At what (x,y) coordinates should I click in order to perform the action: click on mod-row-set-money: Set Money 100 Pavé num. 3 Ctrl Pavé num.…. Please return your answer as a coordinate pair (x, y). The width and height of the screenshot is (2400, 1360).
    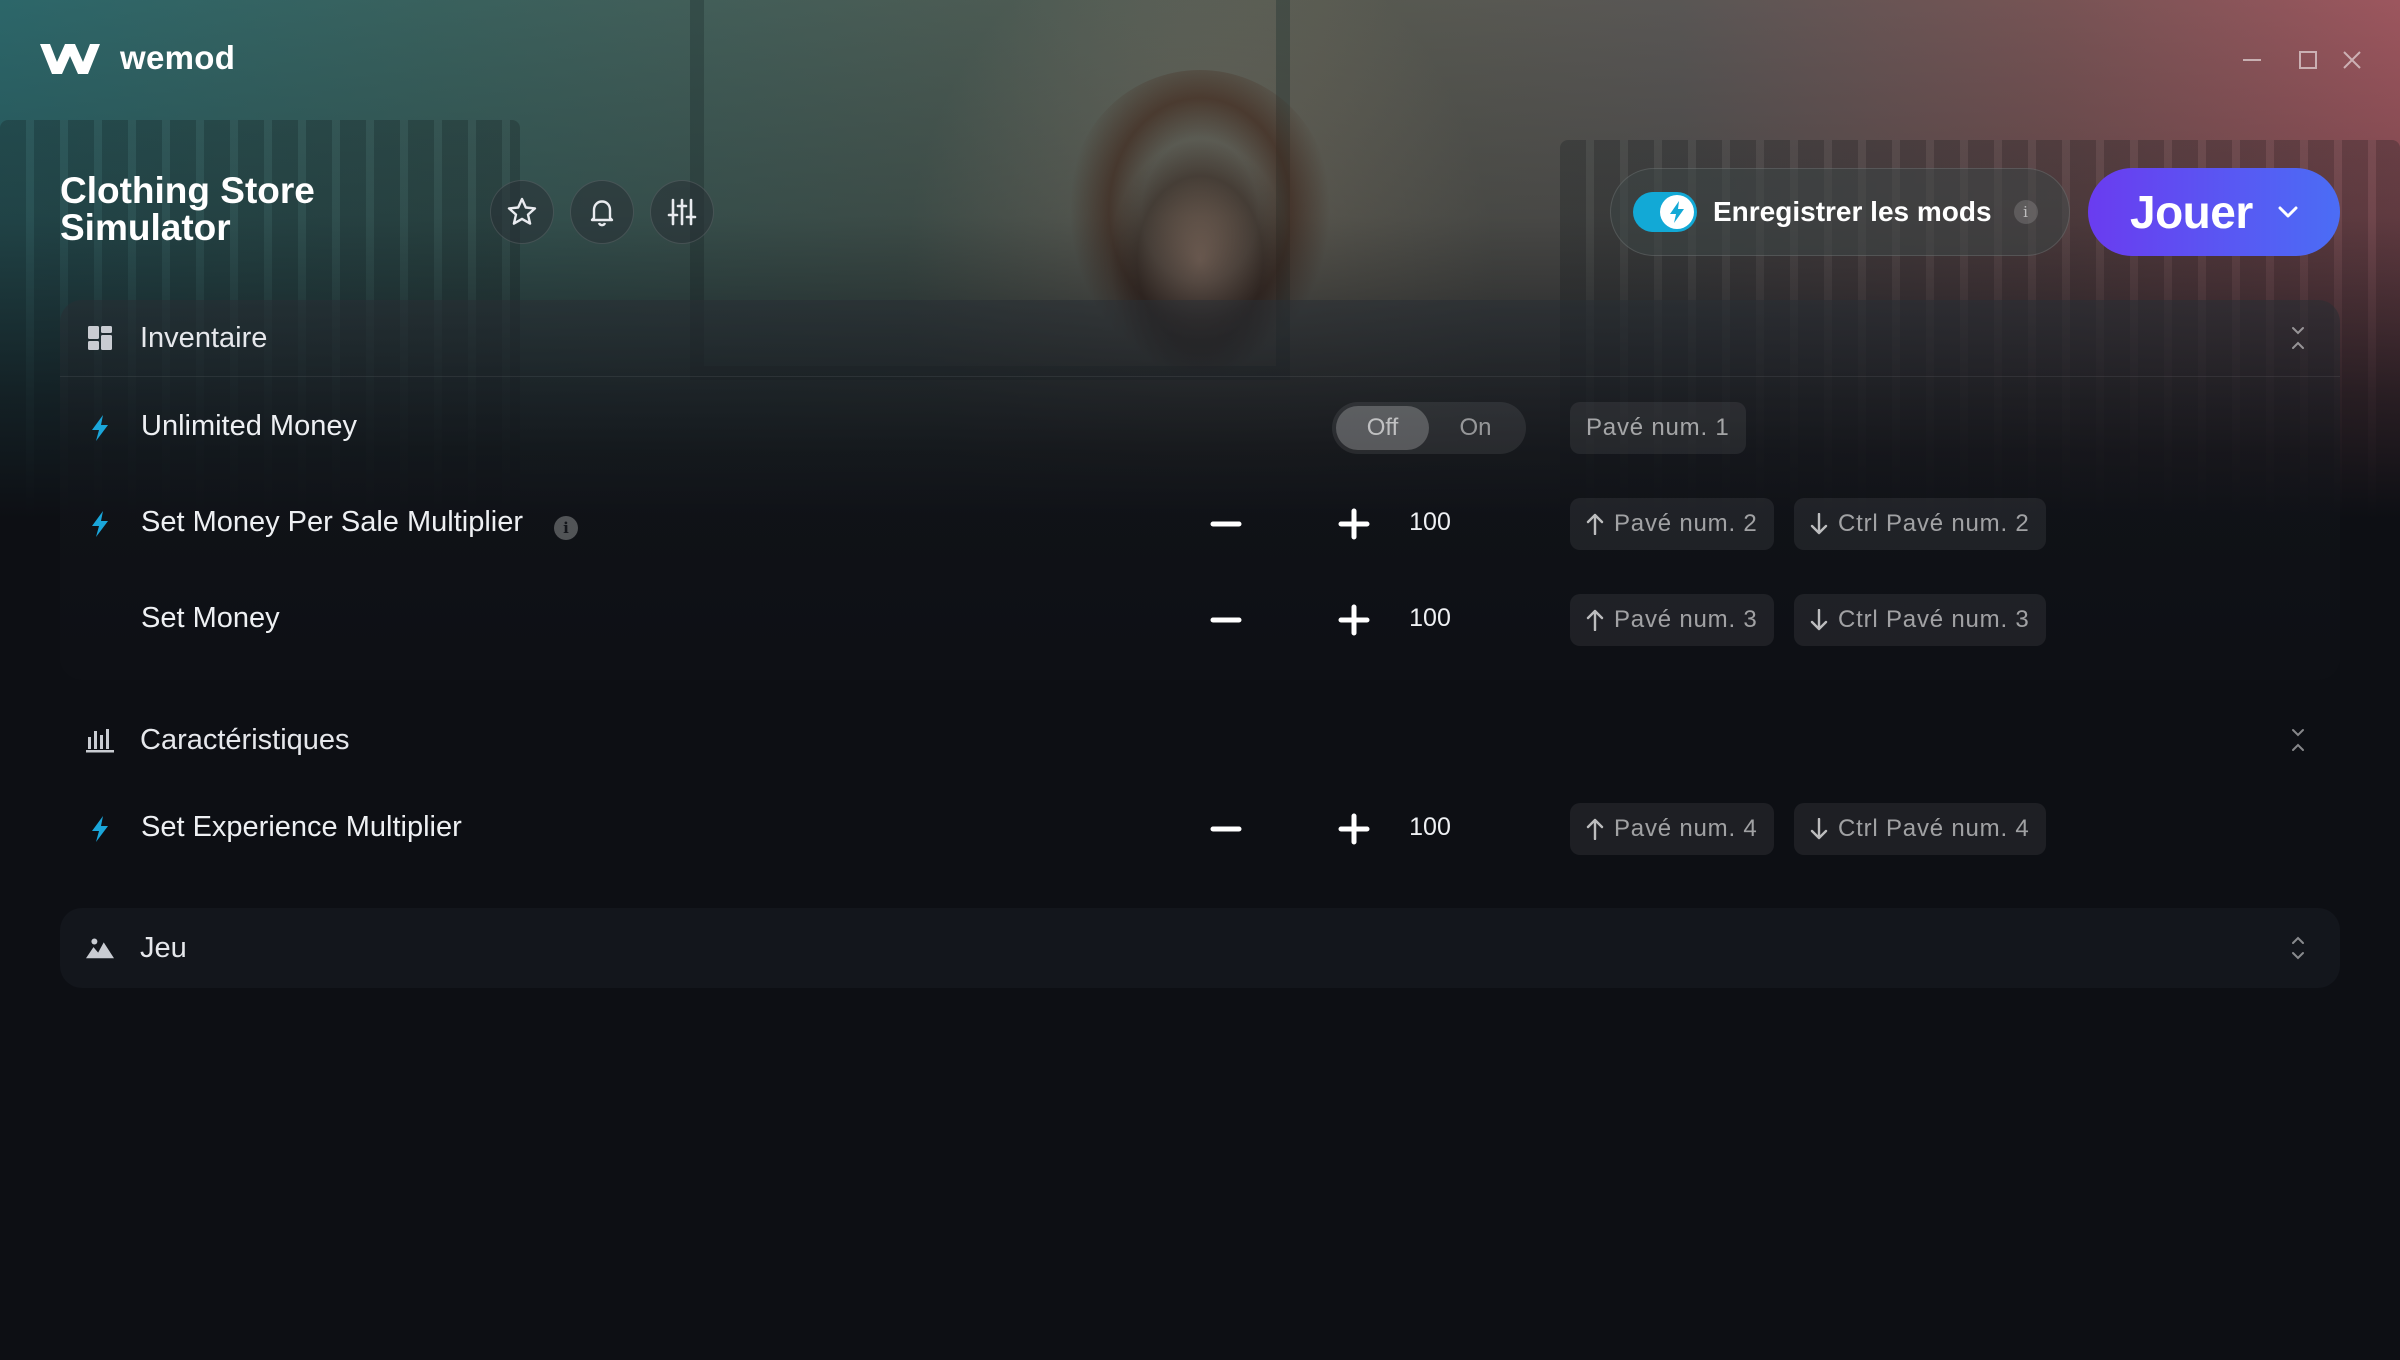
    Looking at the image, I should click on (1200, 620).